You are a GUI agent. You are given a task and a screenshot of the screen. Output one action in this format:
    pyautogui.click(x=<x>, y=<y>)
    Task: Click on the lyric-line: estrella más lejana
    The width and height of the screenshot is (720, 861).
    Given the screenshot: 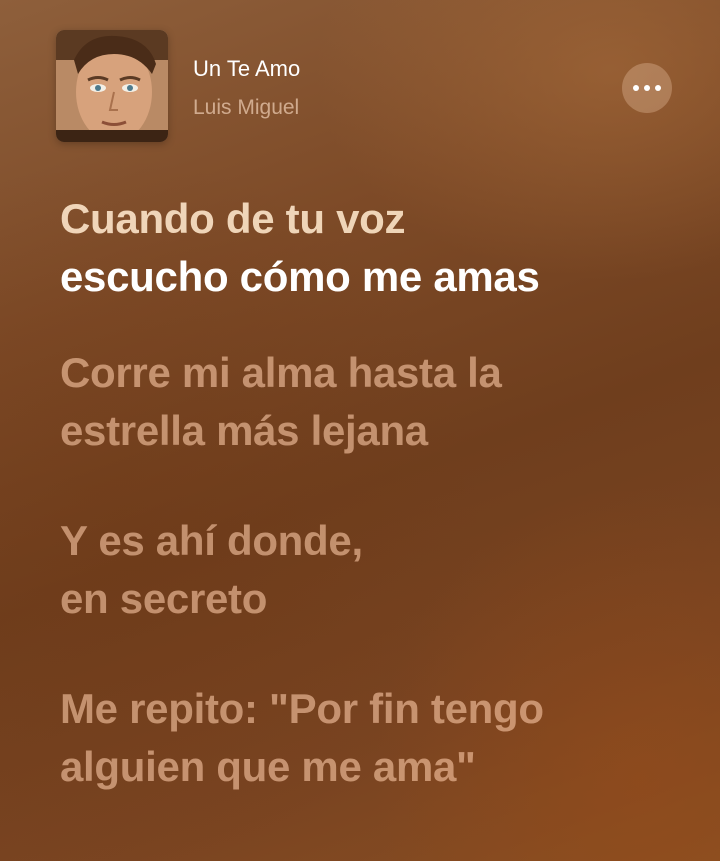 What is the action you would take?
    pyautogui.click(x=244, y=430)
    